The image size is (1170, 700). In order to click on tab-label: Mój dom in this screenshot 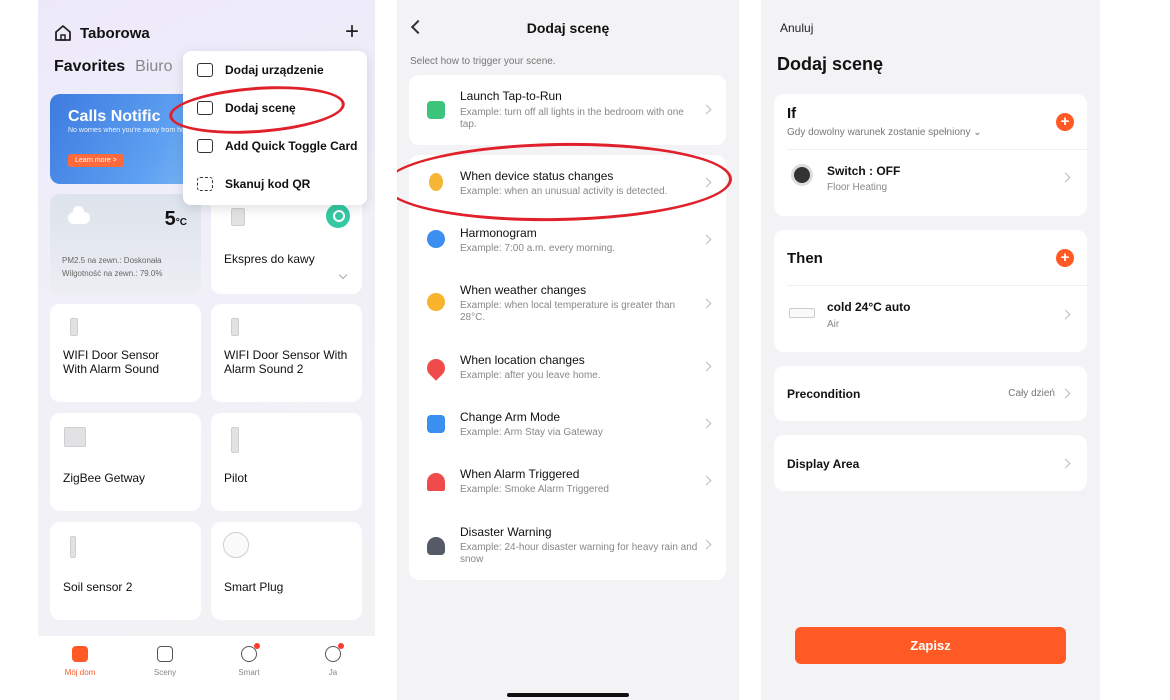, I will do `click(80, 672)`.